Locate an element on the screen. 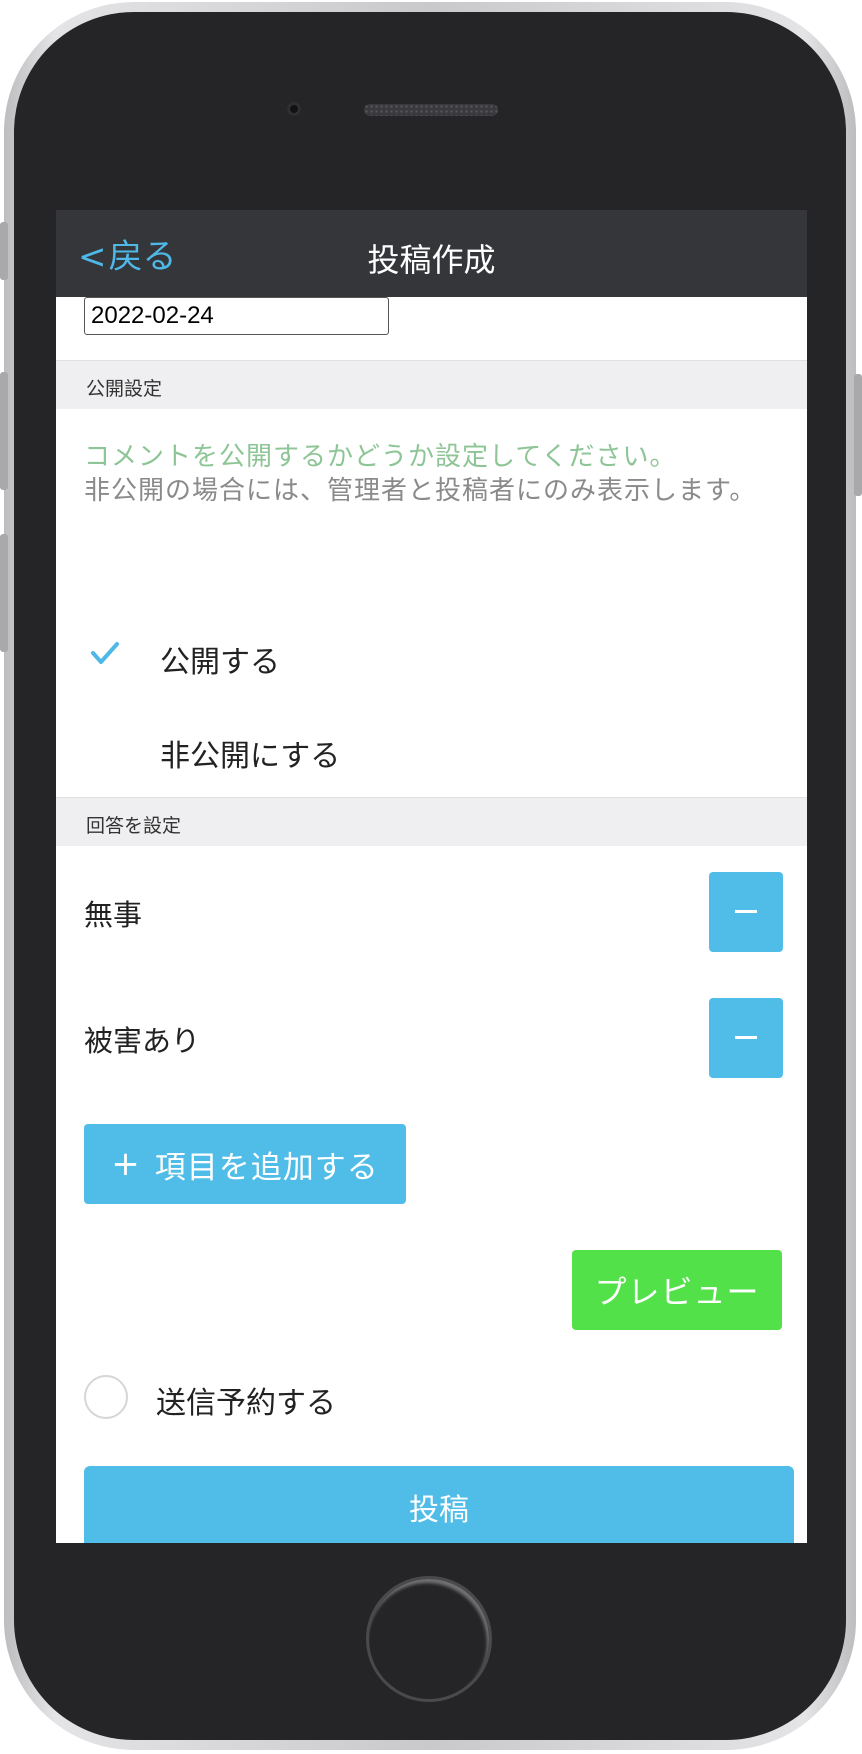 The width and height of the screenshot is (862, 1754). page-title: 投稿作成 is located at coordinates (431, 260).